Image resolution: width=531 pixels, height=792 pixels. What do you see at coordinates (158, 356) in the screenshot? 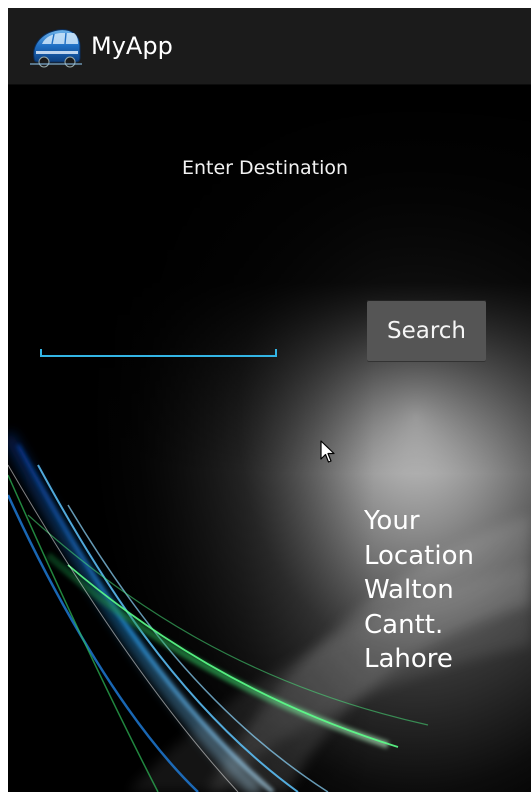
I see `input-underline` at bounding box center [158, 356].